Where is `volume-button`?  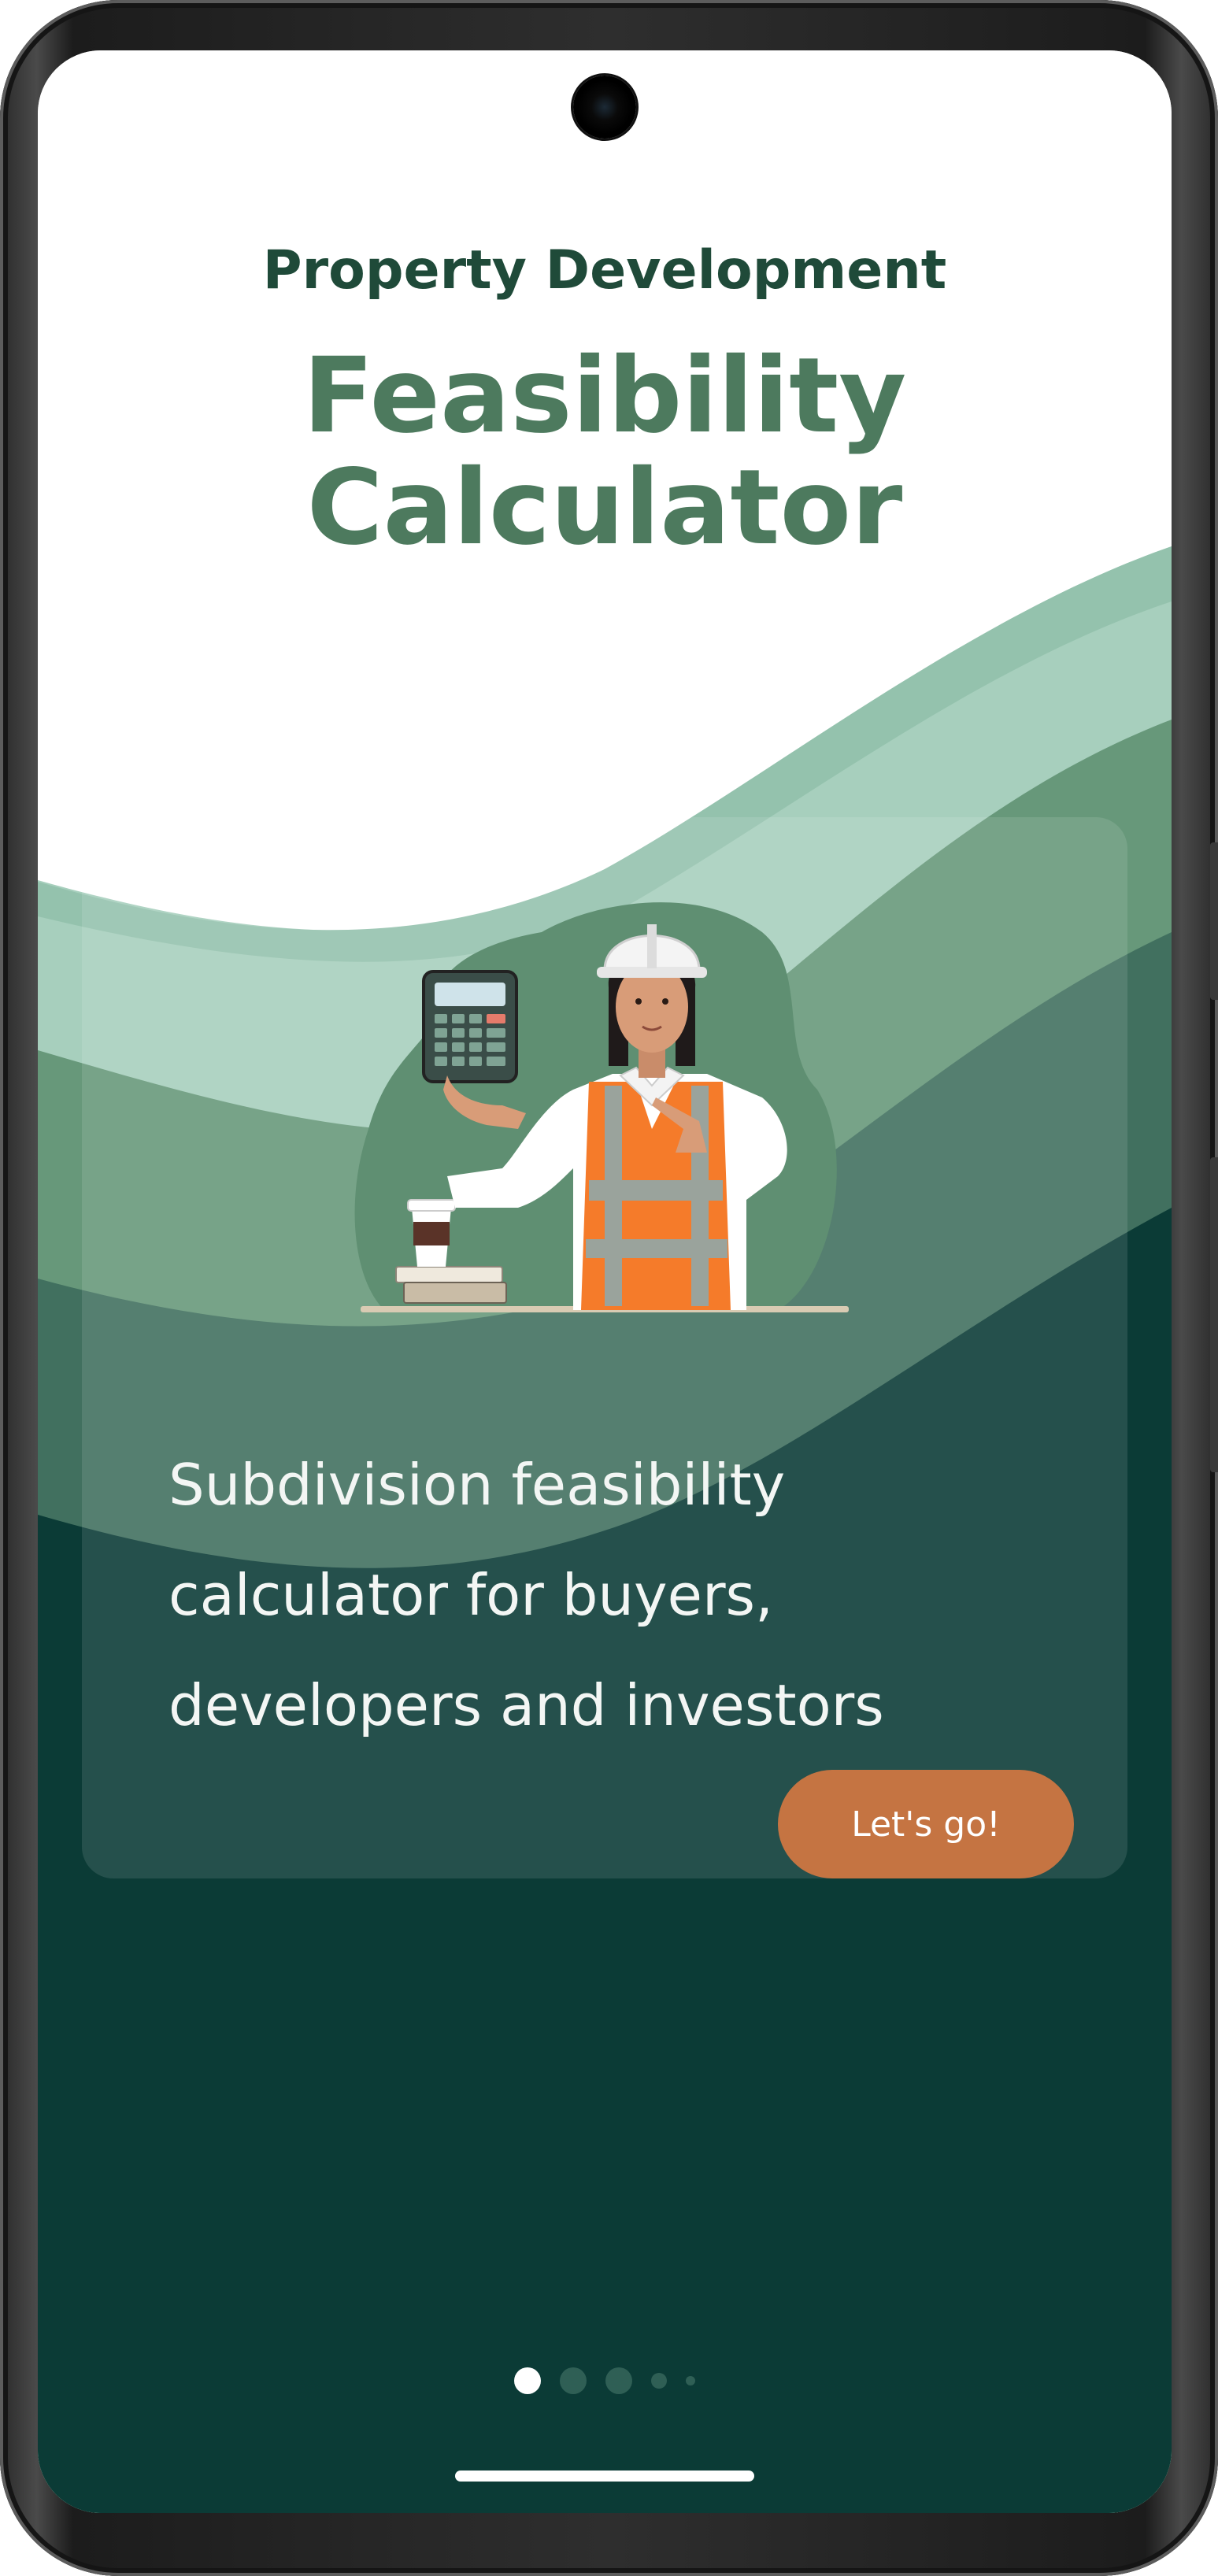 volume-button is located at coordinates (1214, 921).